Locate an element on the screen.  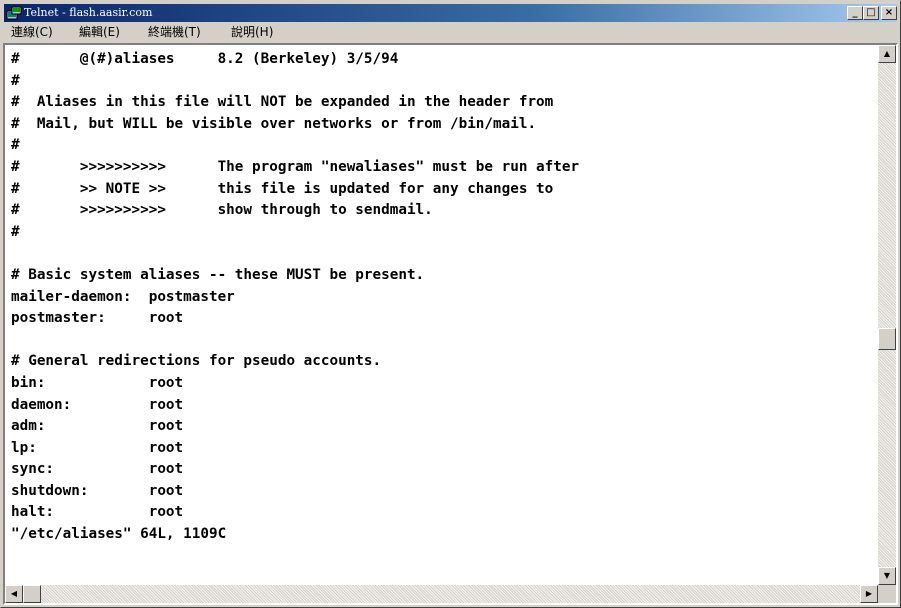
scroll-up-button: ▲ is located at coordinates (887, 54).